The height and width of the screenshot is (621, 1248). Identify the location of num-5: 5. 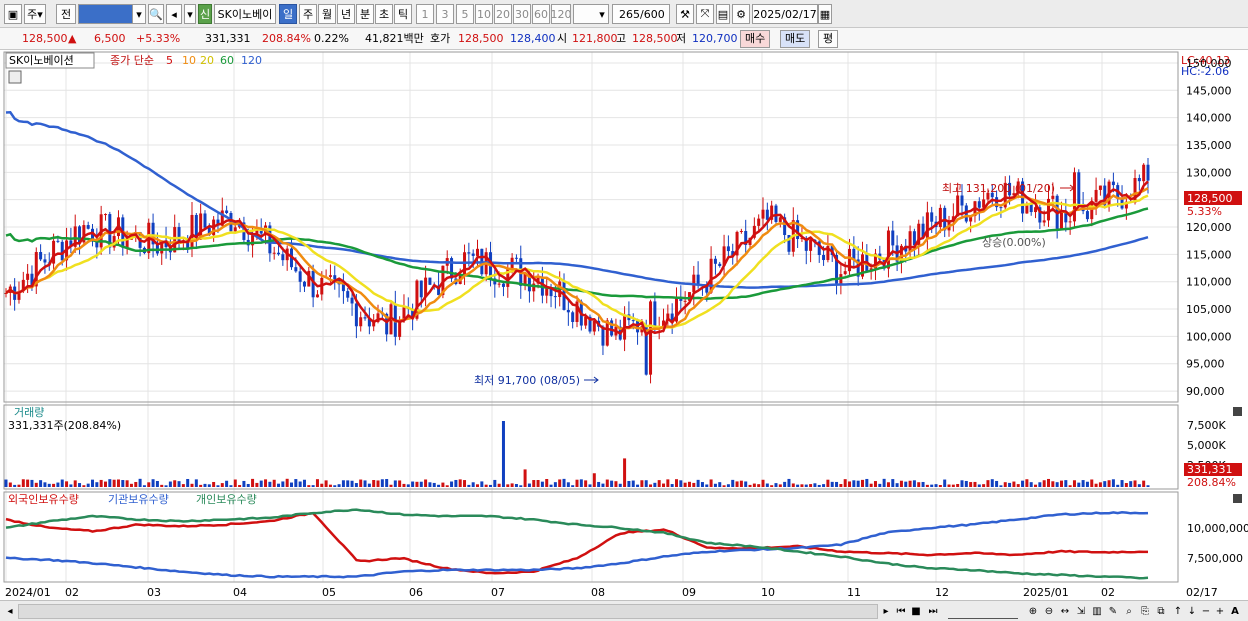
(465, 14).